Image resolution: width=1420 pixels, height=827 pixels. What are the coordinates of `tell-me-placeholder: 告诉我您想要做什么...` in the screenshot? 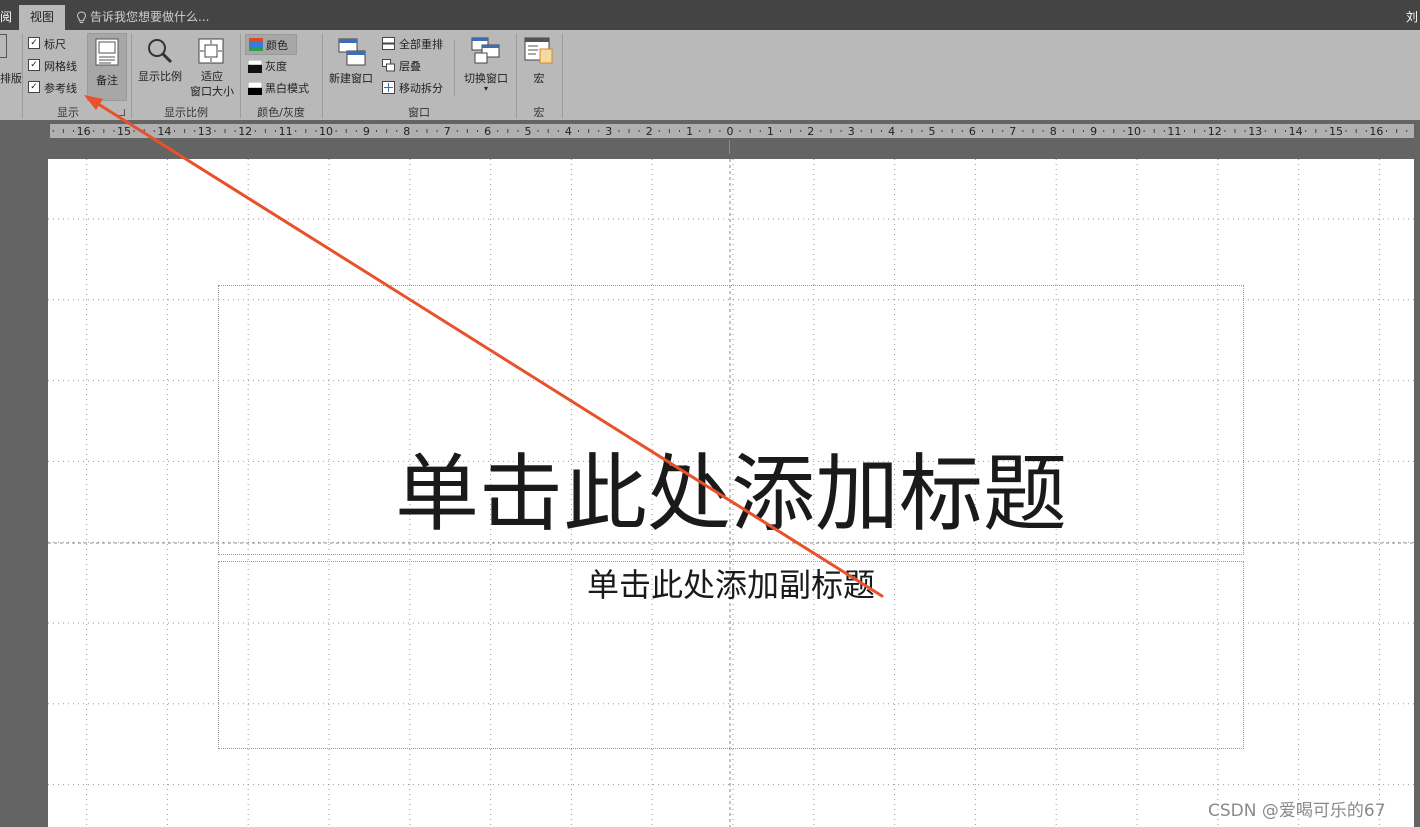 It's located at (150, 17).